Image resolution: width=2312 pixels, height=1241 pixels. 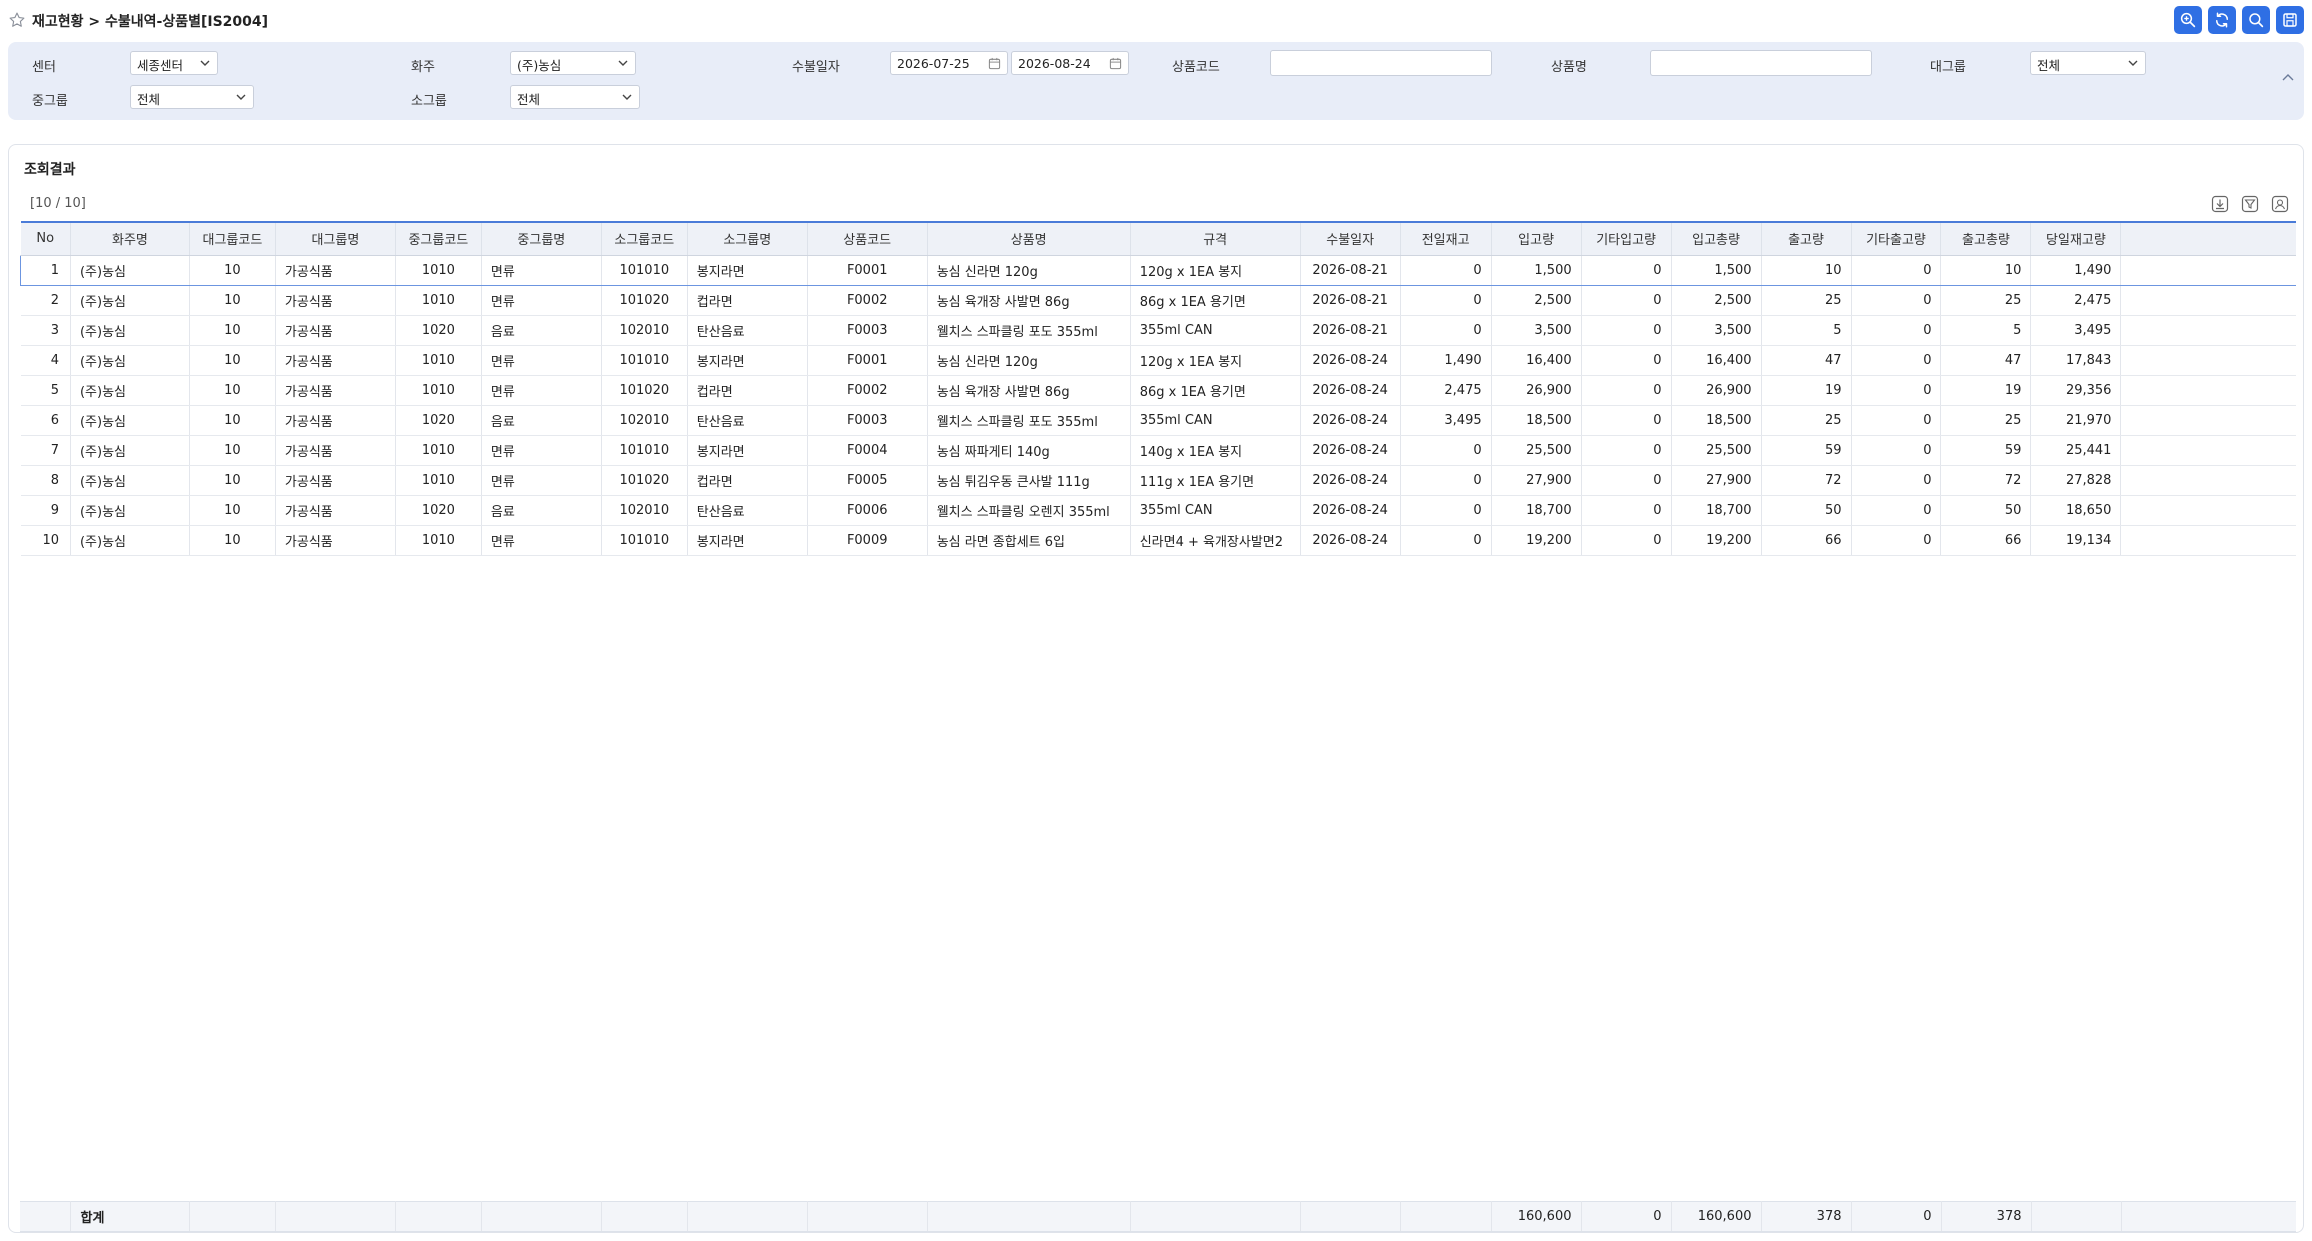 I want to click on cell-product-code: F0006, so click(x=867, y=510).